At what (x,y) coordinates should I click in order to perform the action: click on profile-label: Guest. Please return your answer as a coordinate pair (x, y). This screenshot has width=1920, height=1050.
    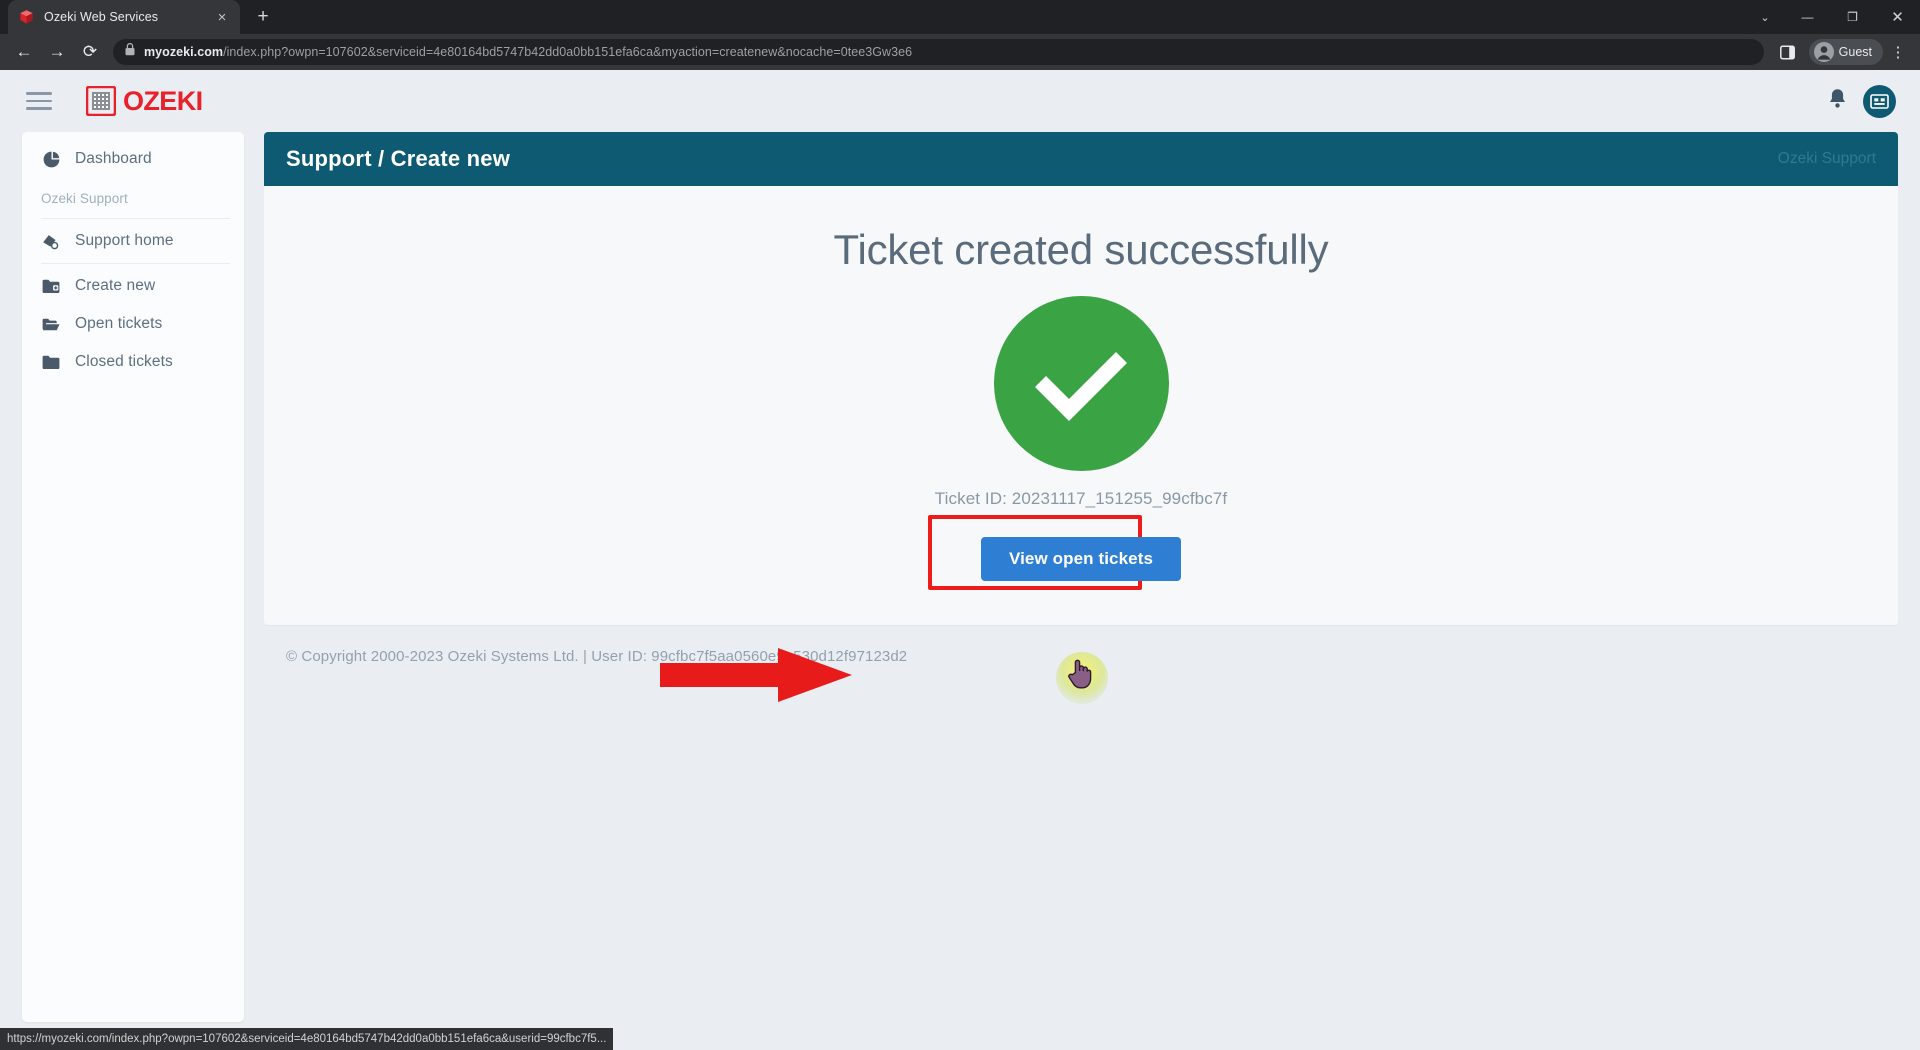
    Looking at the image, I should click on (1855, 52).